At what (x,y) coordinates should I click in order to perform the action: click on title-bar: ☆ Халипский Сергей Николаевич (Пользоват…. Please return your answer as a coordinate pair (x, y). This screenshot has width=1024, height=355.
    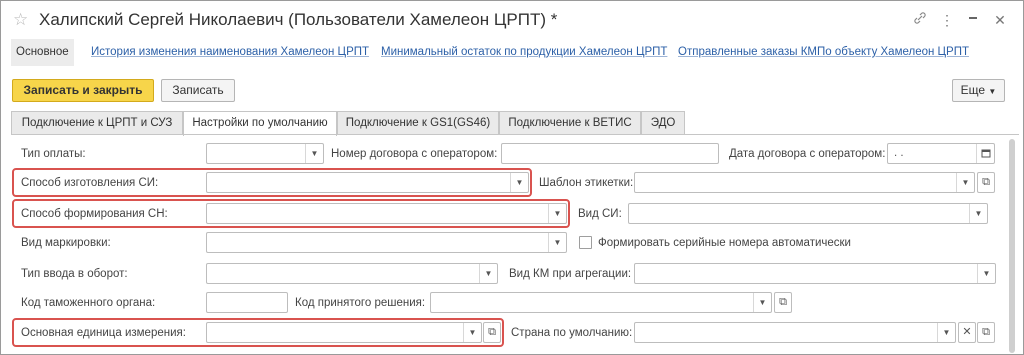
    Looking at the image, I should click on (512, 20).